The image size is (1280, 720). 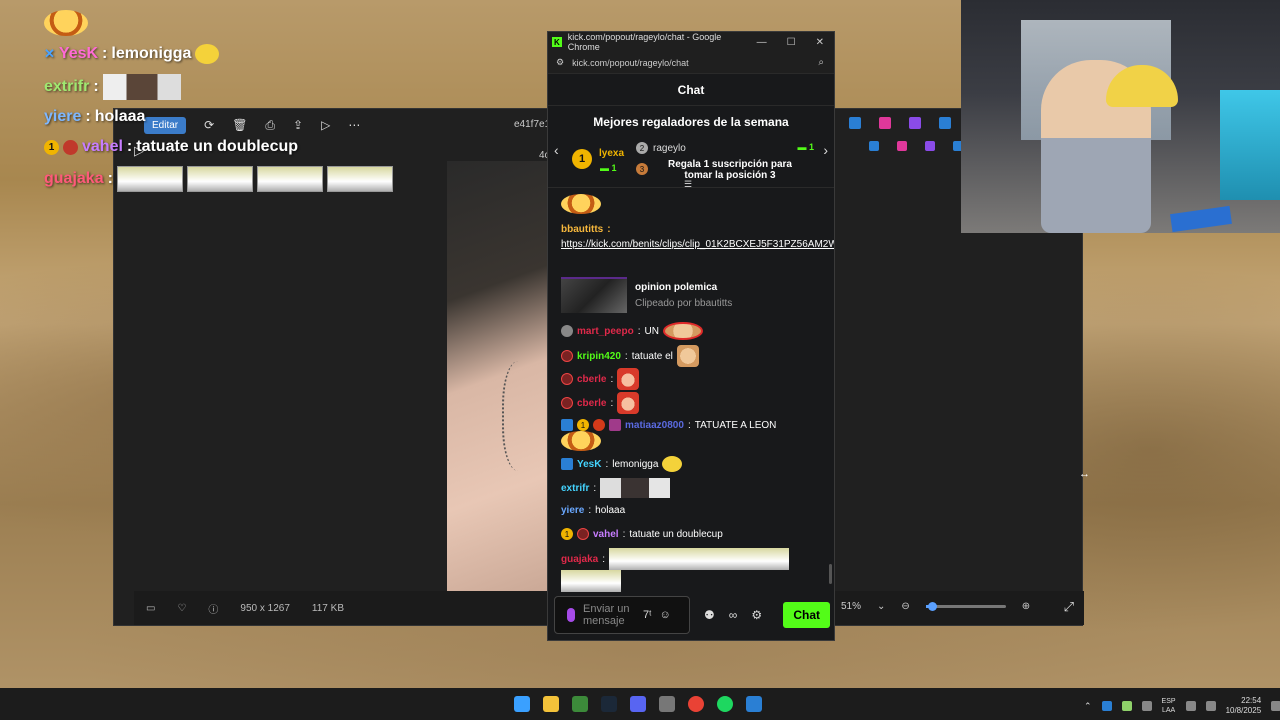 What do you see at coordinates (298, 125) in the screenshot?
I see `share-icon: ⇪` at bounding box center [298, 125].